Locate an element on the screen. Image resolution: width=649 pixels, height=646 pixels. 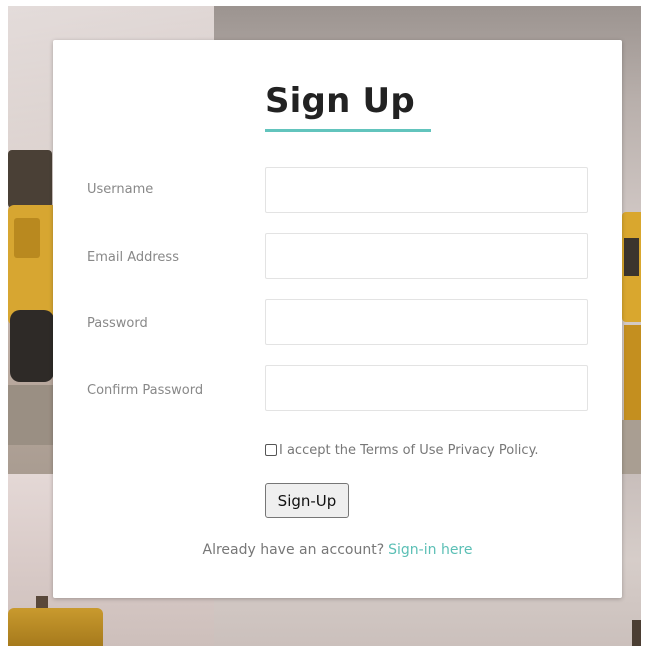
email-input is located at coordinates (426, 256).